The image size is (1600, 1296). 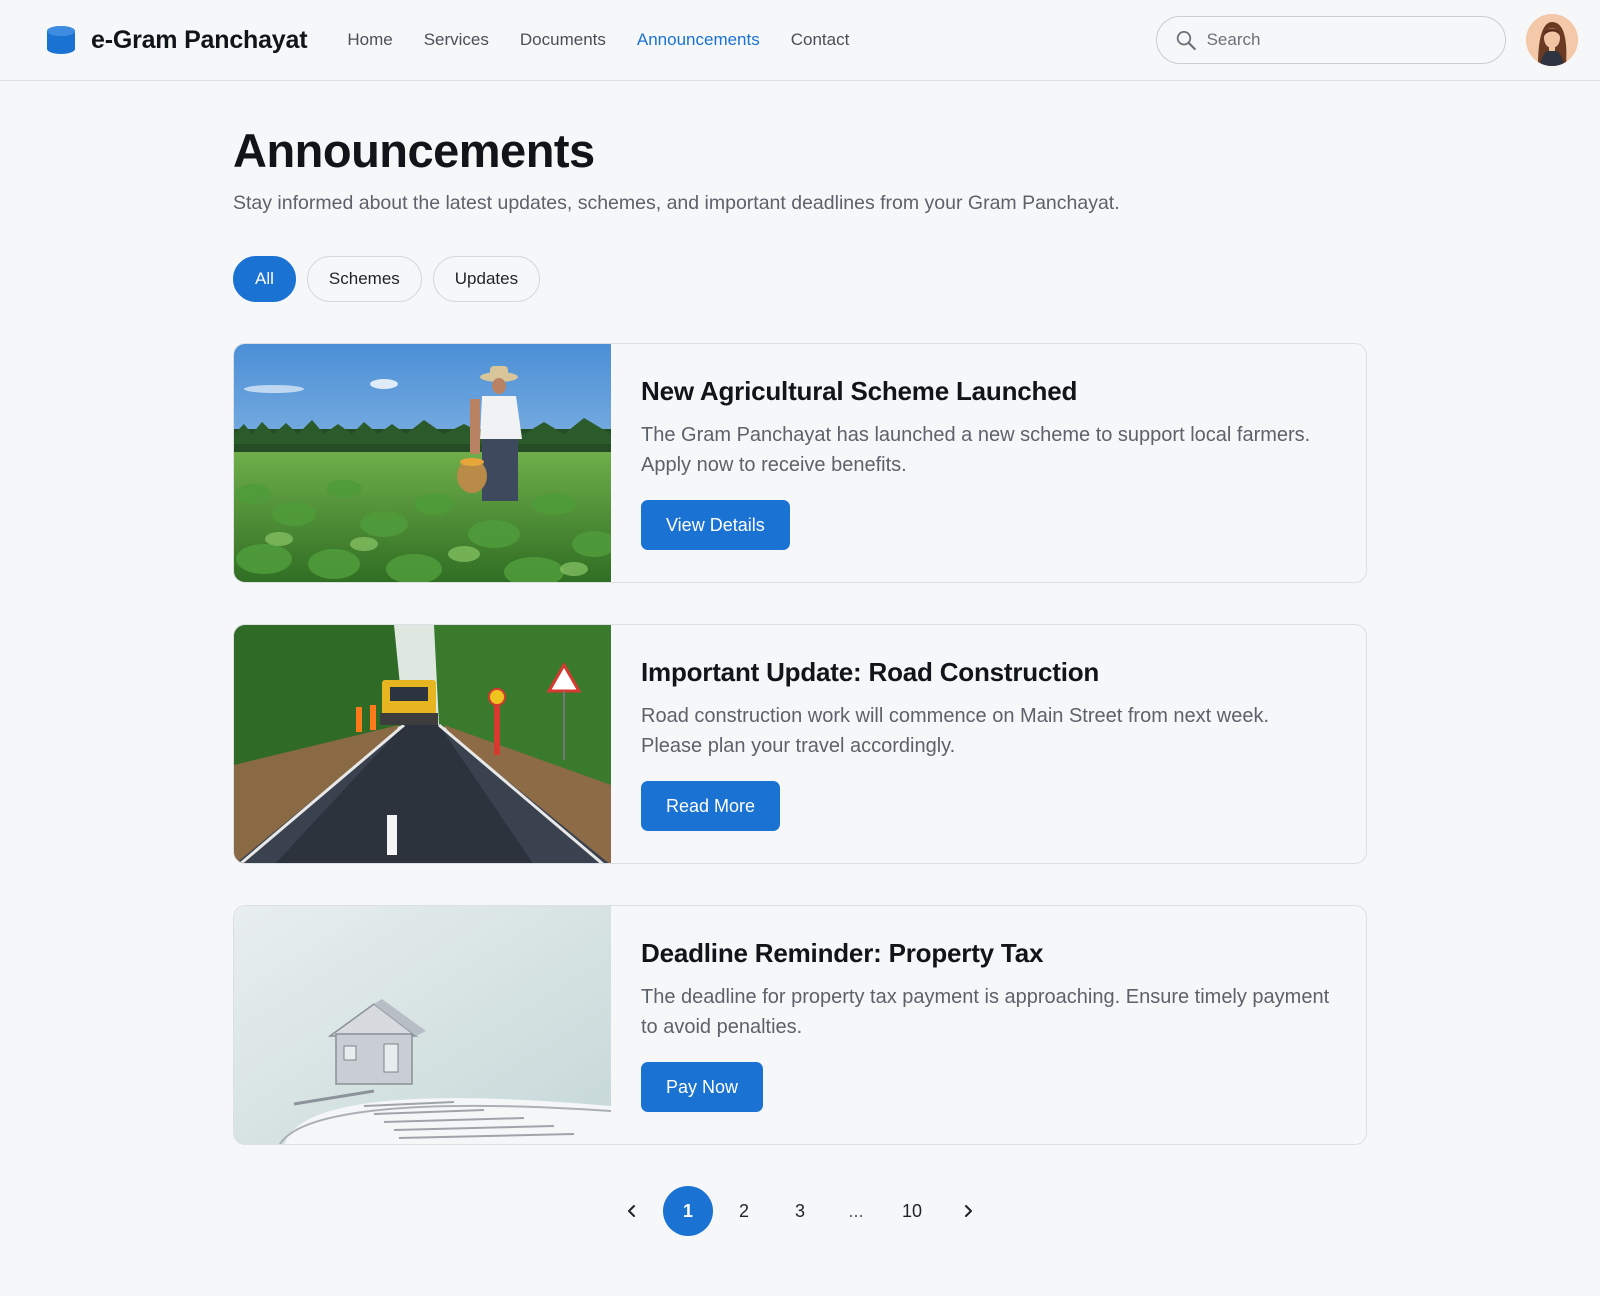 I want to click on user-avatar-icon, so click(x=1552, y=40).